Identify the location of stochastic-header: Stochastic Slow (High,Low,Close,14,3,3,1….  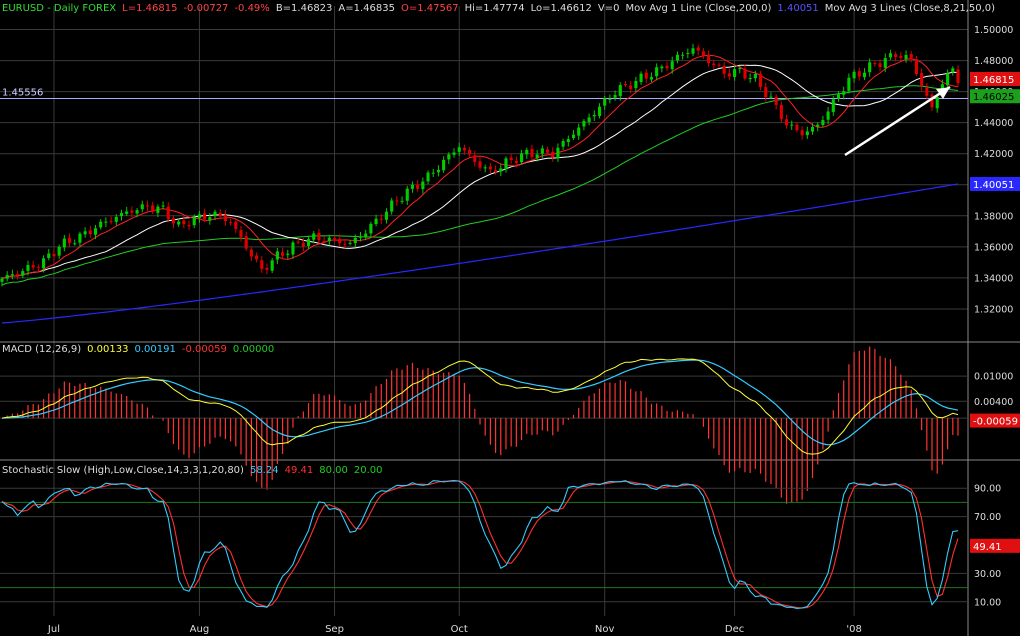
(195, 471).